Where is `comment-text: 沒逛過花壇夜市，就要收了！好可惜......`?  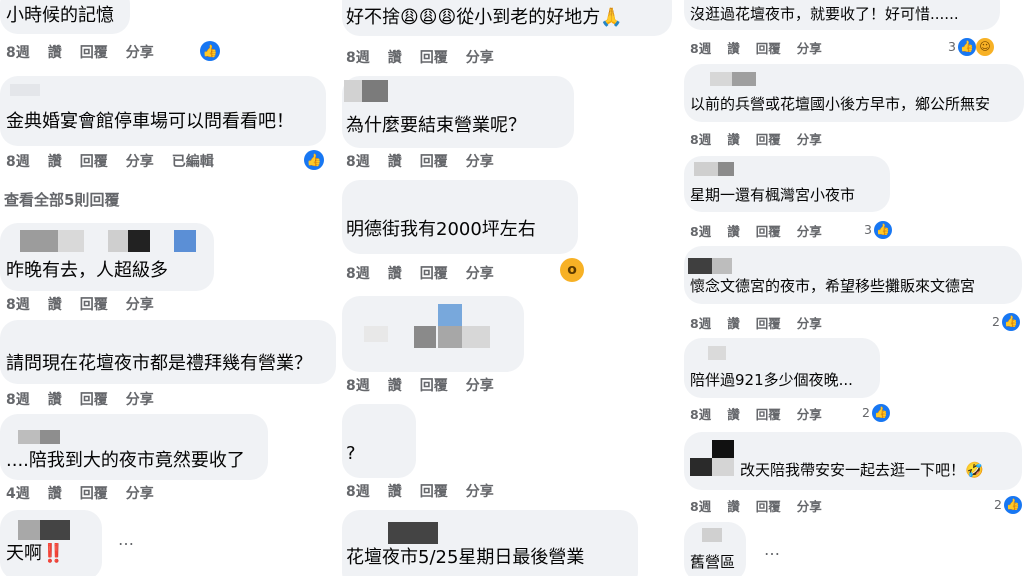
comment-text: 沒逛過花壇夜市，就要收了！好可惜...... is located at coordinates (824, 14).